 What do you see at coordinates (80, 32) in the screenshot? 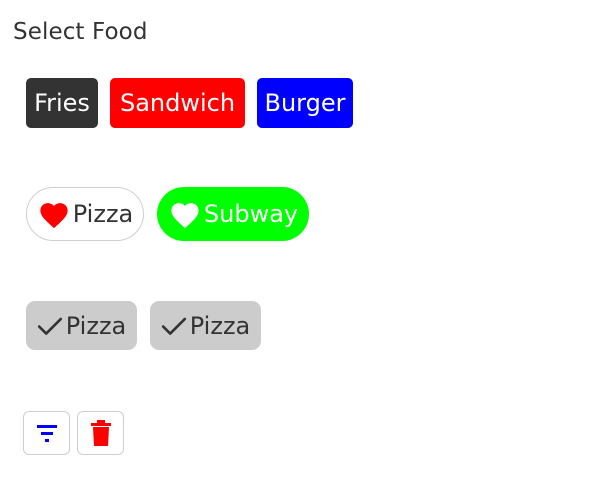
I see `page-title: Select Food` at bounding box center [80, 32].